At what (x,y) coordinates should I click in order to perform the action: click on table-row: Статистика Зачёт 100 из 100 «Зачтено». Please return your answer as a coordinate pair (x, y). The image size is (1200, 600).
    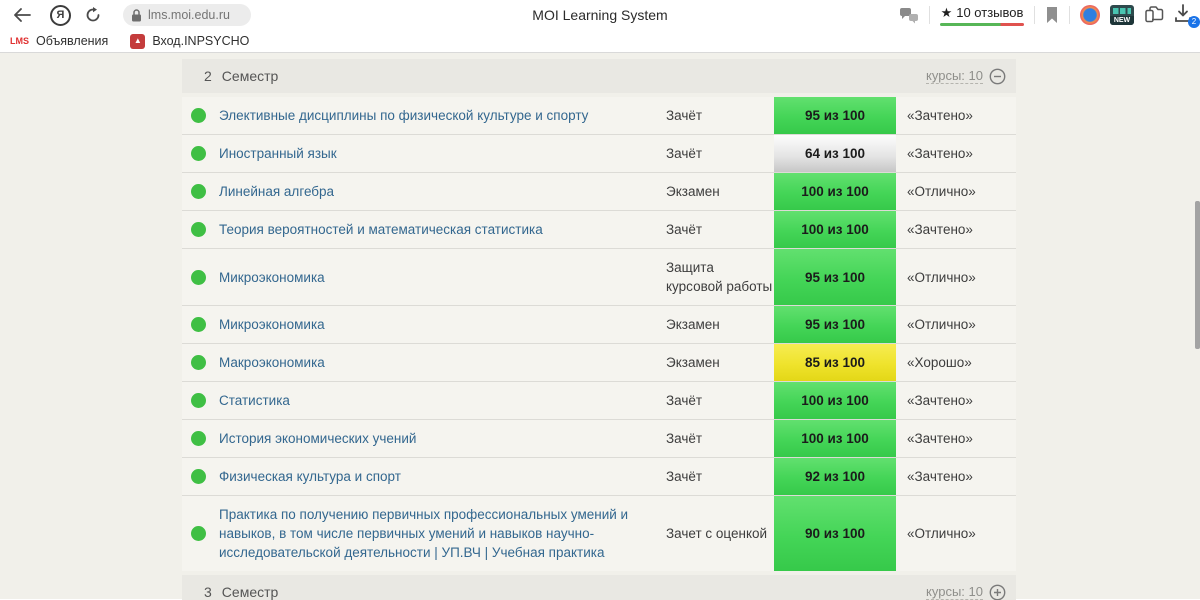
    Looking at the image, I should click on (599, 401).